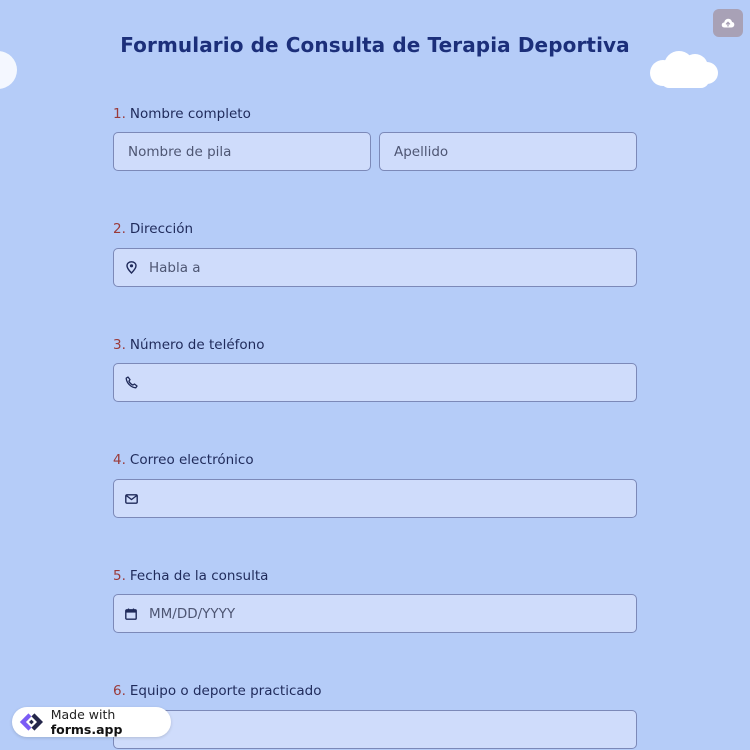 The width and height of the screenshot is (750, 750). I want to click on first-name-placeholder: Nombre de pila, so click(180, 151).